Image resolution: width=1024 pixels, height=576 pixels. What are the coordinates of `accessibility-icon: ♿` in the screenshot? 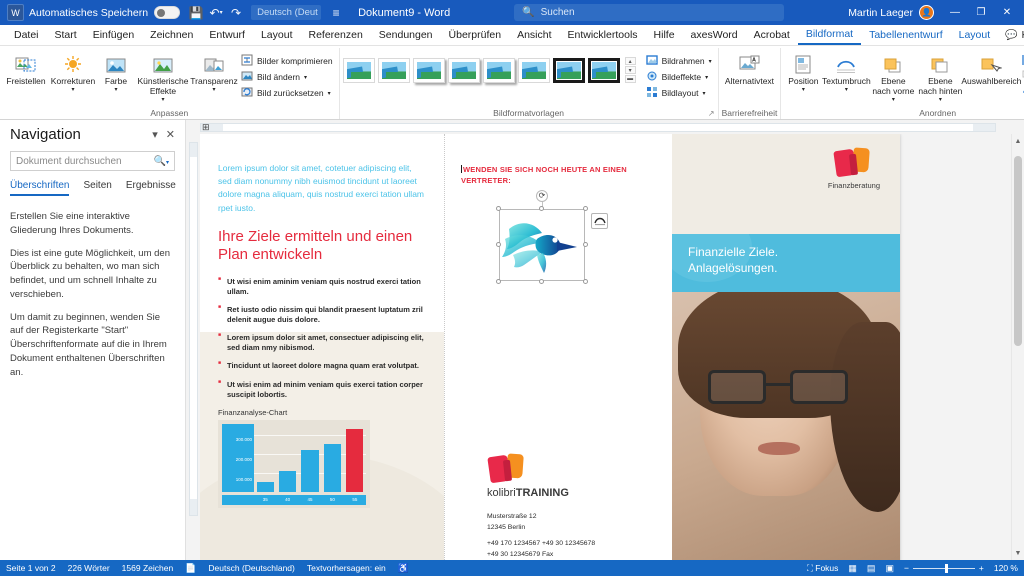 It's located at (403, 568).